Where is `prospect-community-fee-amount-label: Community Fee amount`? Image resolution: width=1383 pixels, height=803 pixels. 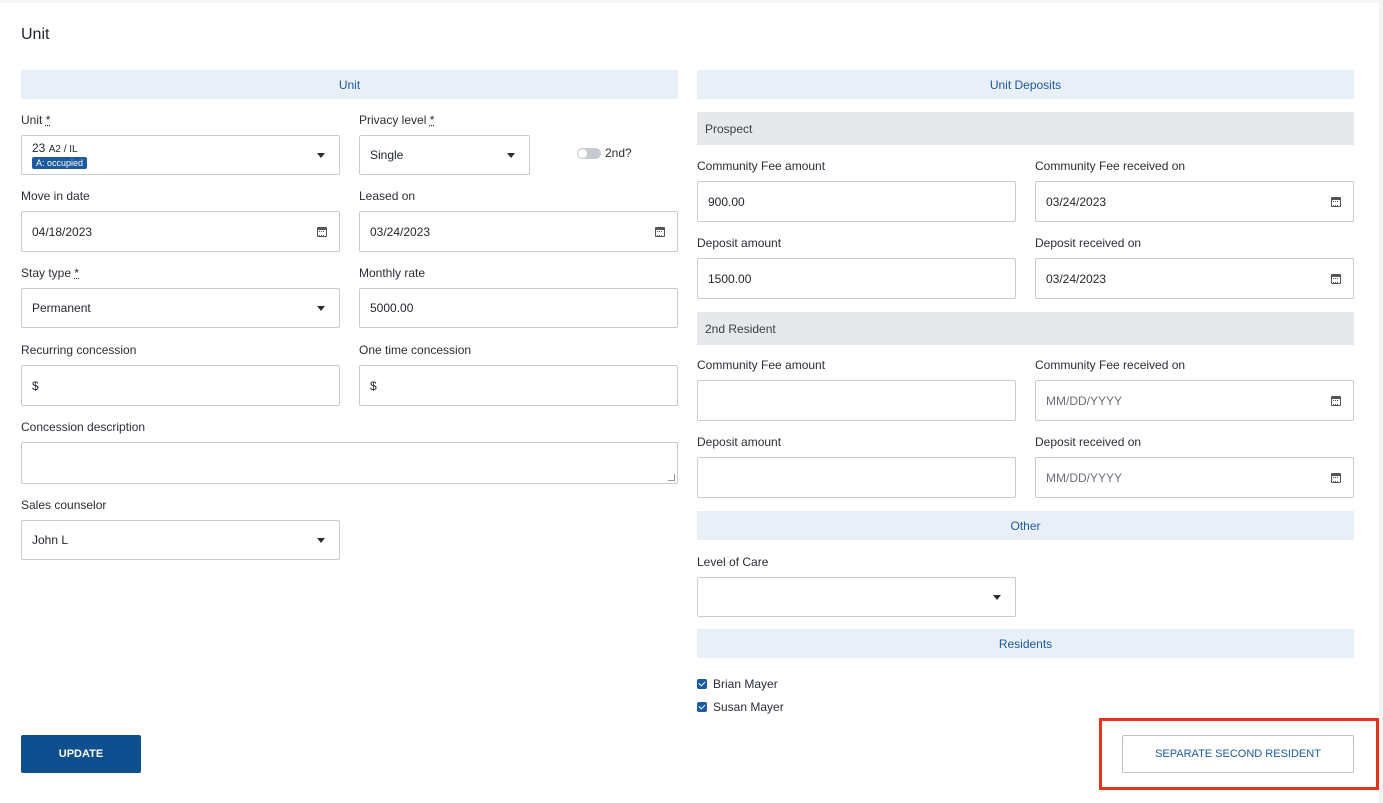 prospect-community-fee-amount-label: Community Fee amount is located at coordinates (761, 166).